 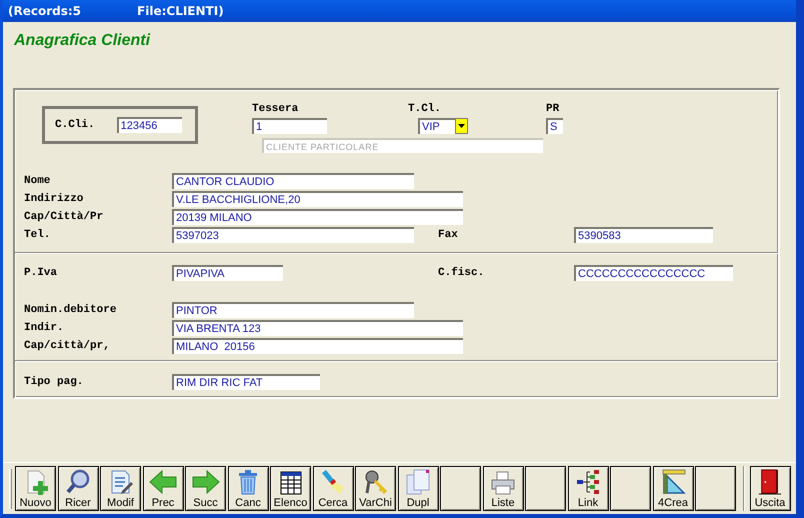 What do you see at coordinates (293, 310) in the screenshot?
I see `text-field: PINTOR` at bounding box center [293, 310].